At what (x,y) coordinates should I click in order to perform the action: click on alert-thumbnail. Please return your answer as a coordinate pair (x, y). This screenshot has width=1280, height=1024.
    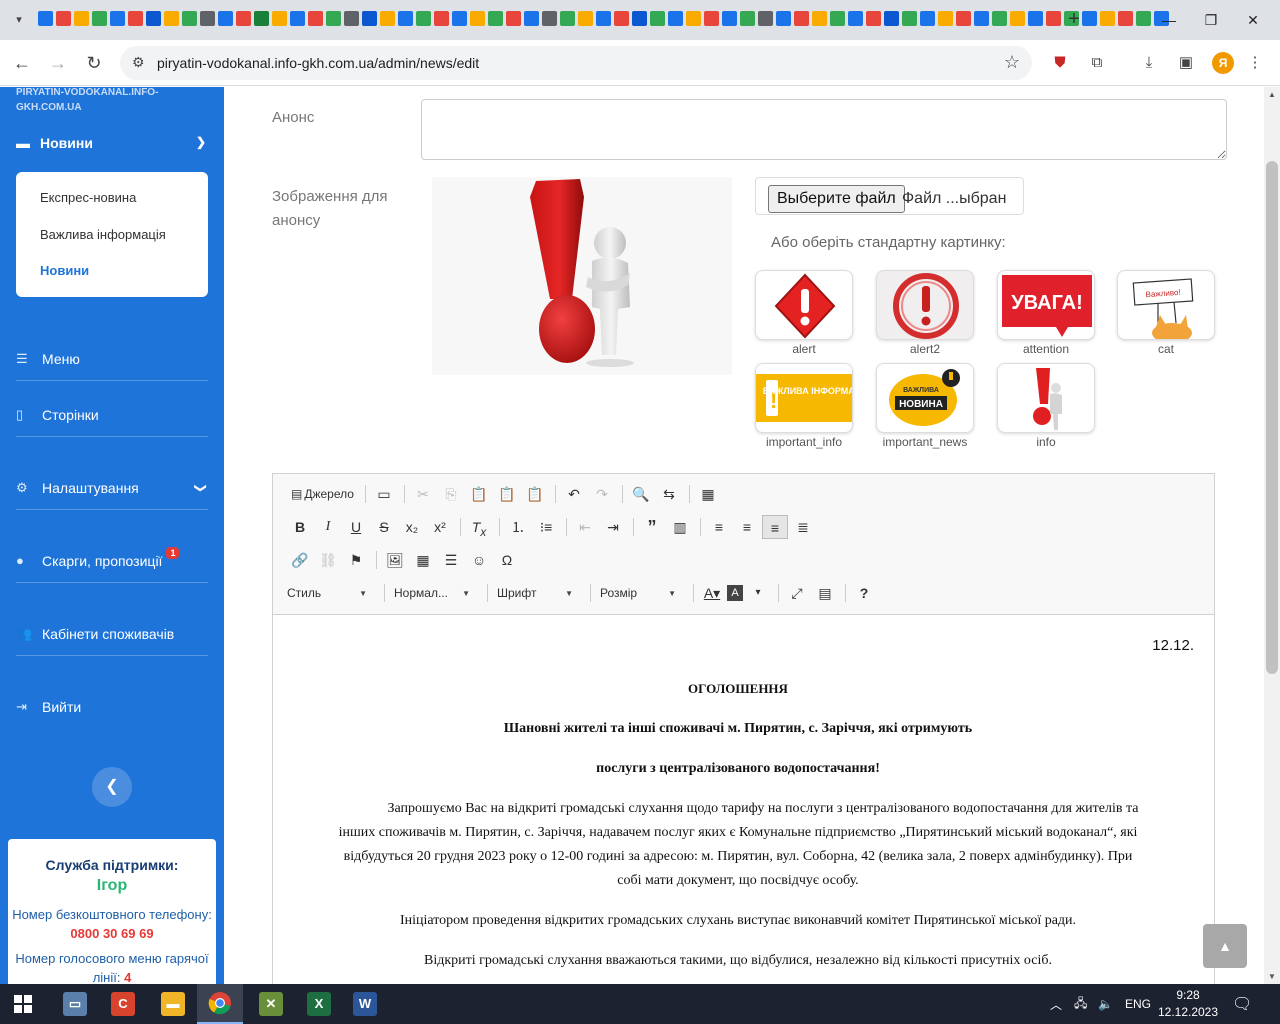
    Looking at the image, I should click on (804, 305).